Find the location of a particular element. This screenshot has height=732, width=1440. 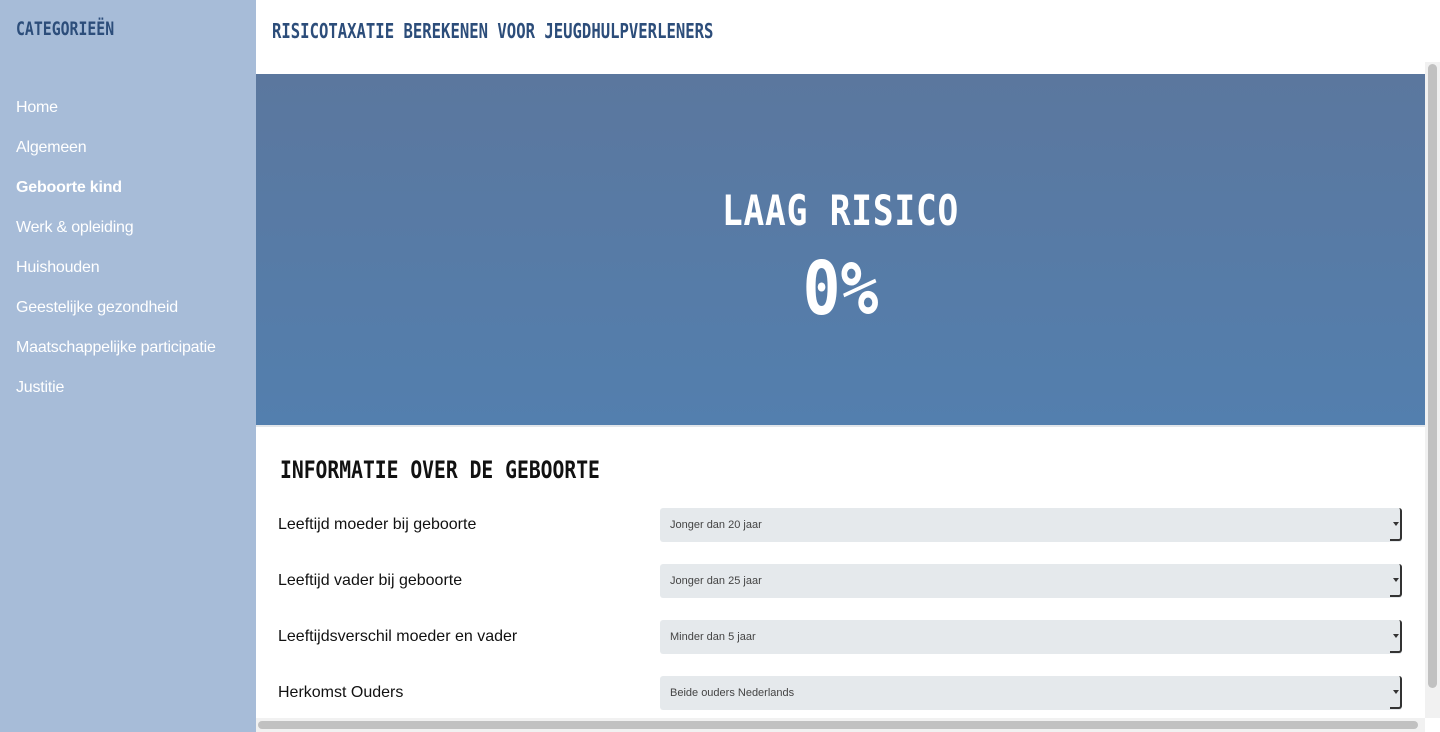

leeftijdsverschil-select: Minder dan 5 jaar is located at coordinates (1031, 637).